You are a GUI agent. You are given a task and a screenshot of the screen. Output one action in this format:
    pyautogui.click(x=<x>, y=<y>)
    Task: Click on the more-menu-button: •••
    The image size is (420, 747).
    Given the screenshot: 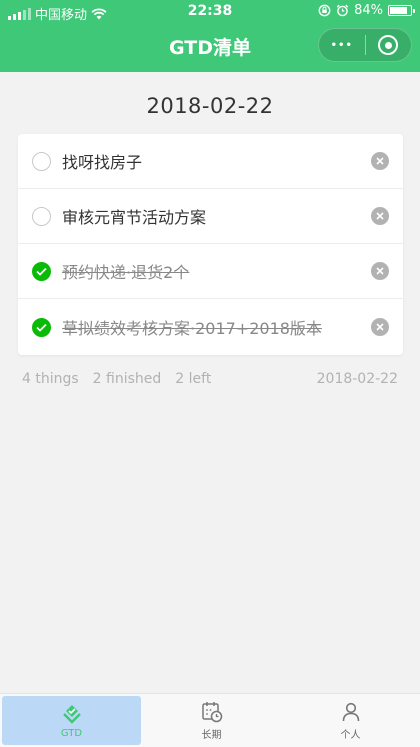 What is the action you would take?
    pyautogui.click(x=342, y=45)
    